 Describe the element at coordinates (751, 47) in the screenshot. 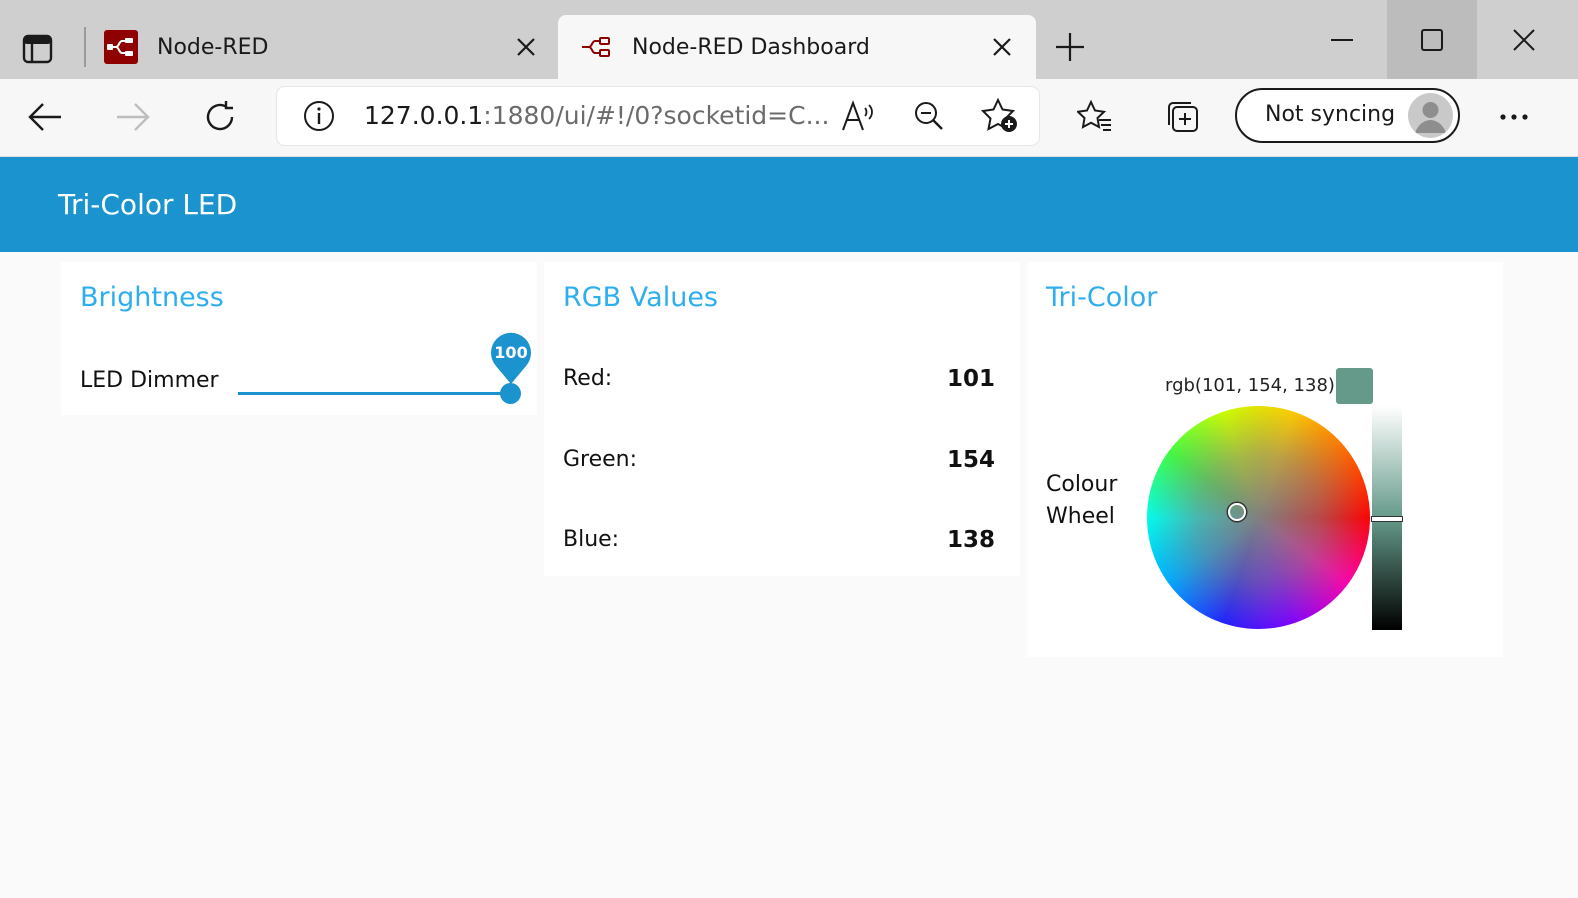

I see `tab-title: Node-RED Dashboard` at that location.